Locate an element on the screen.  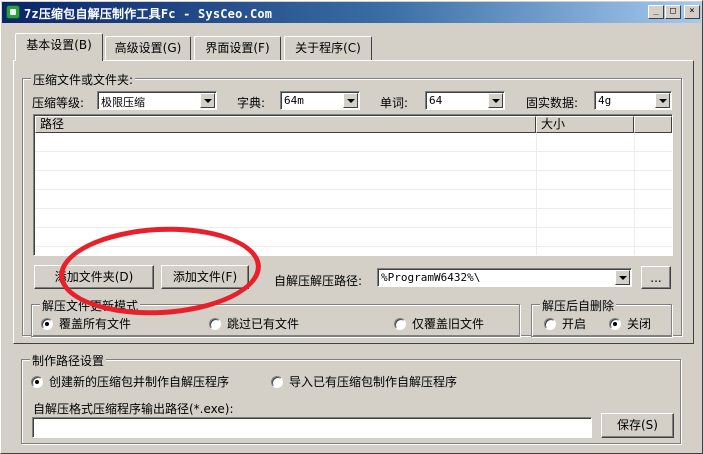
tab-about: 关于程序(C) is located at coordinates (328, 48).